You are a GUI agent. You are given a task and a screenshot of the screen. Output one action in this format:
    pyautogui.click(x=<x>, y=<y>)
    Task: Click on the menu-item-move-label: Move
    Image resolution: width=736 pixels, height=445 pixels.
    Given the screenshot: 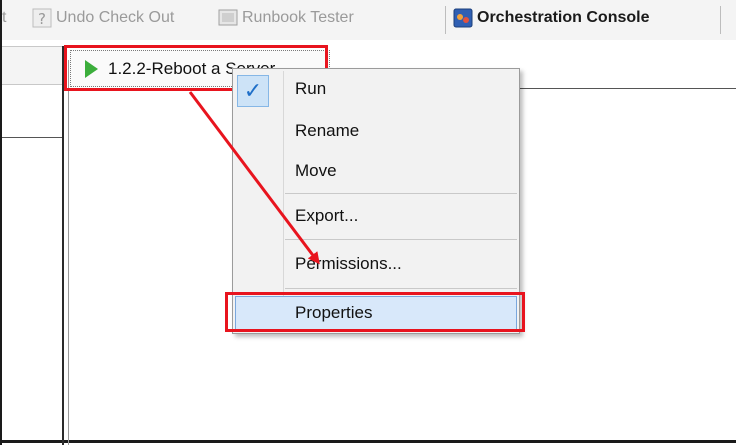 What is the action you would take?
    pyautogui.click(x=316, y=170)
    